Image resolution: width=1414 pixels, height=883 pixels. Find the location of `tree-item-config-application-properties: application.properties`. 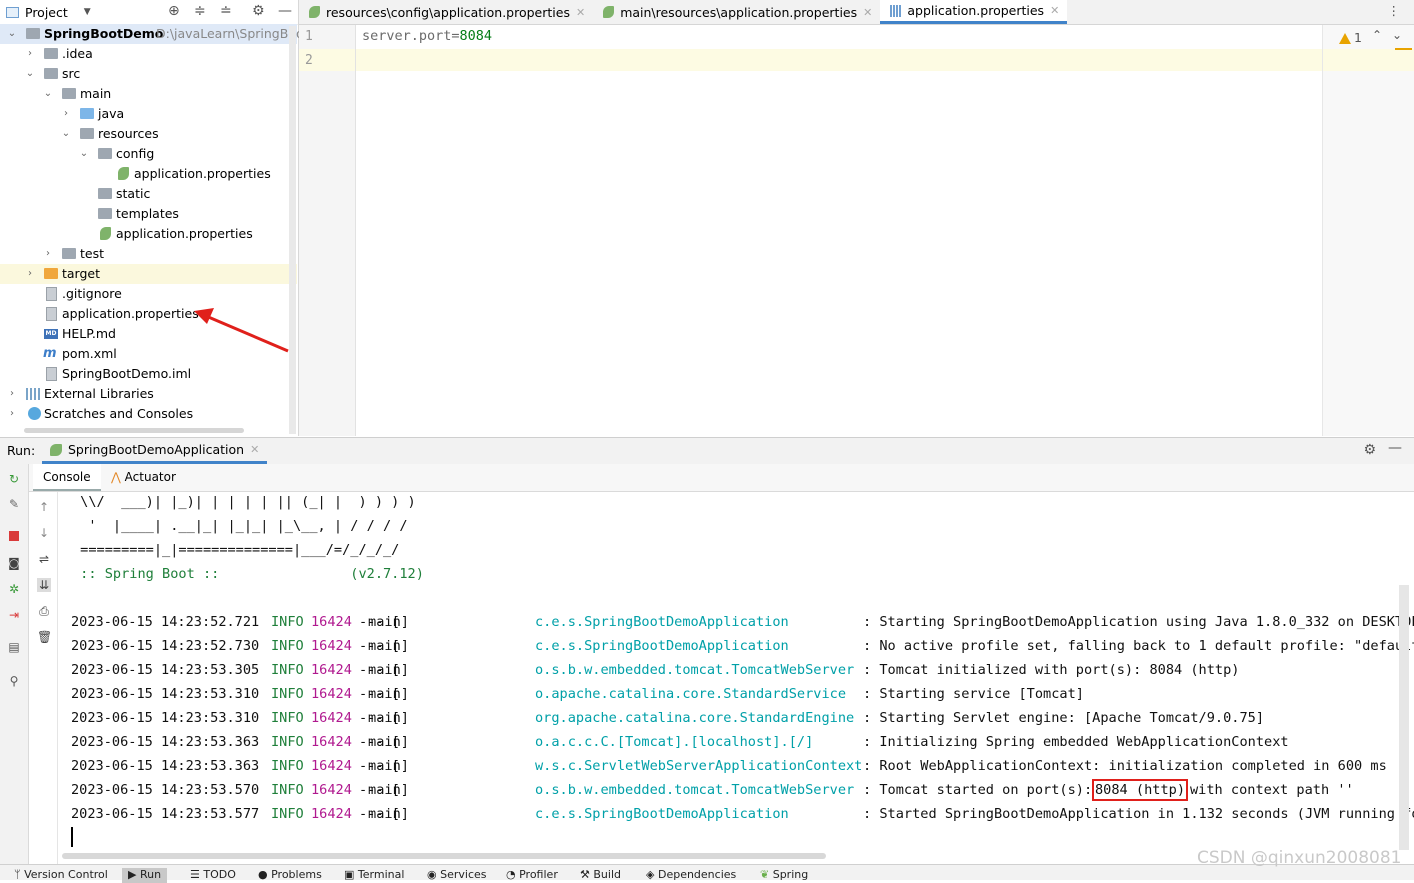

tree-item-config-application-properties: application.properties is located at coordinates (148, 174).